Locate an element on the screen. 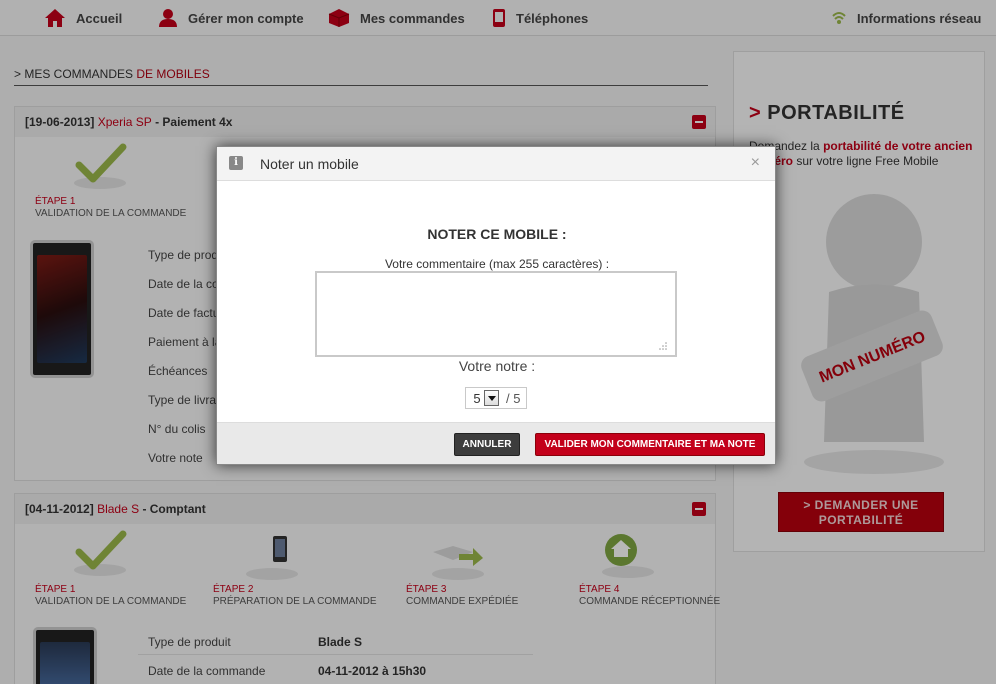  rating-label: Votre notre : is located at coordinates (497, 366).